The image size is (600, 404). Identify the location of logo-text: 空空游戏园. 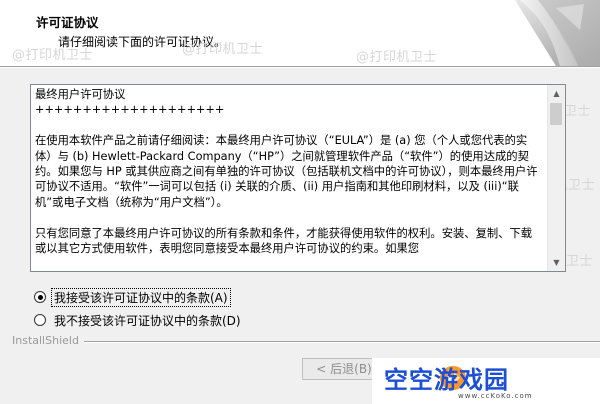
(446, 380).